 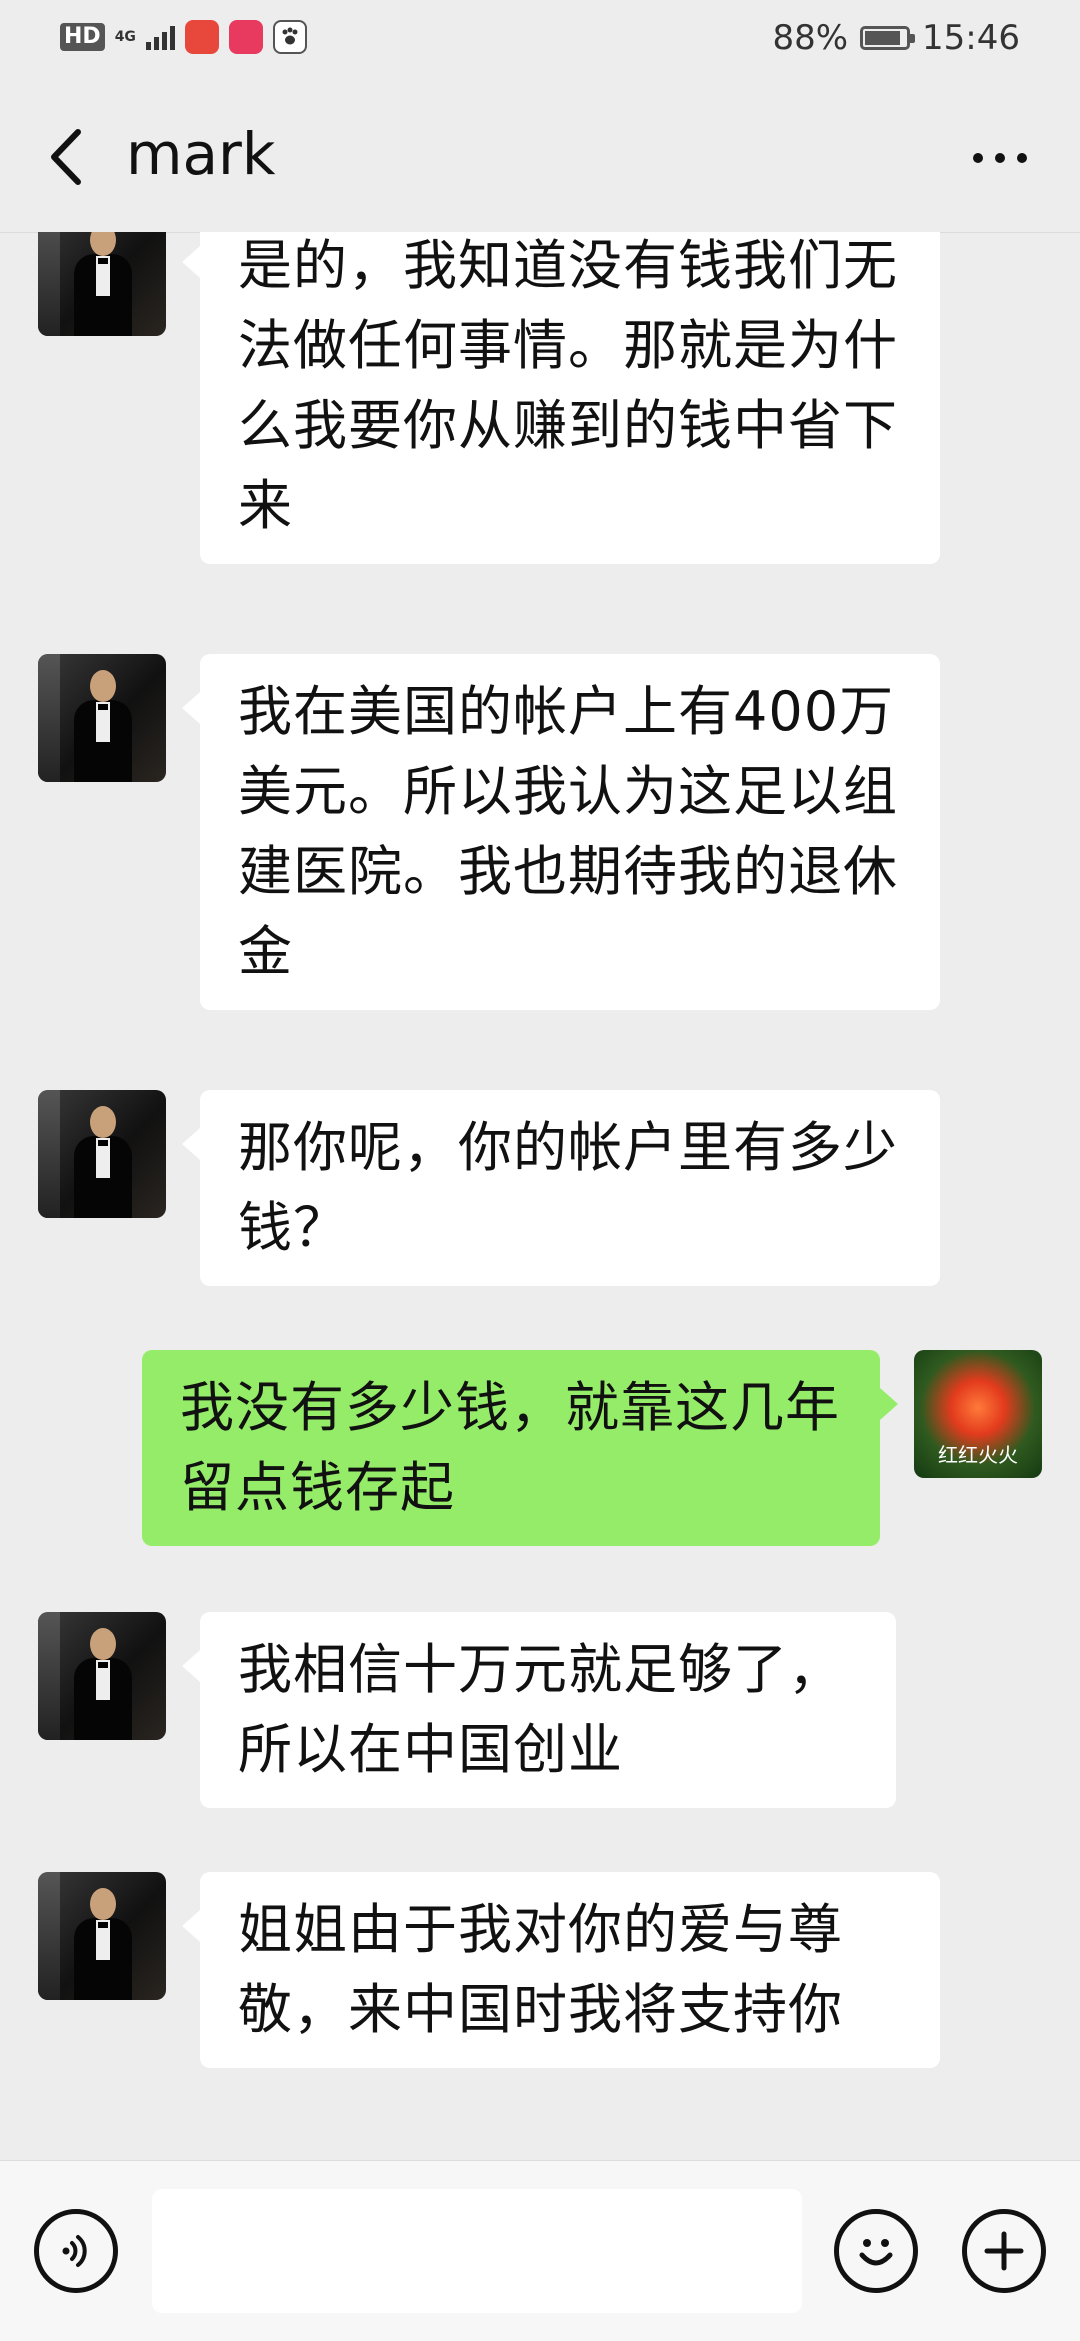 I want to click on chevron-left-icon, so click(x=70, y=157).